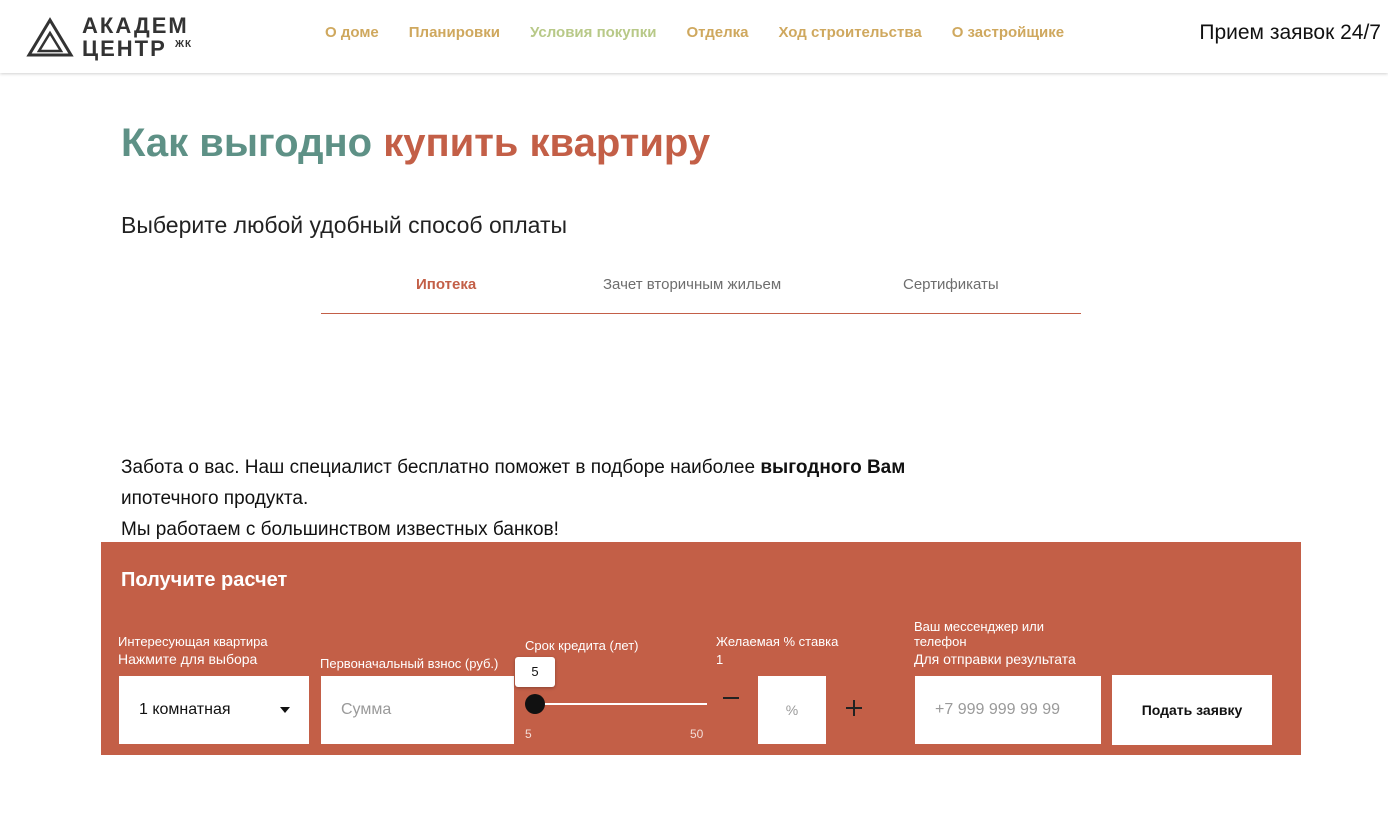 This screenshot has height=830, width=1388. Describe the element at coordinates (215, 498) in the screenshot. I see `info-line2: ипотечного продукта.` at that location.